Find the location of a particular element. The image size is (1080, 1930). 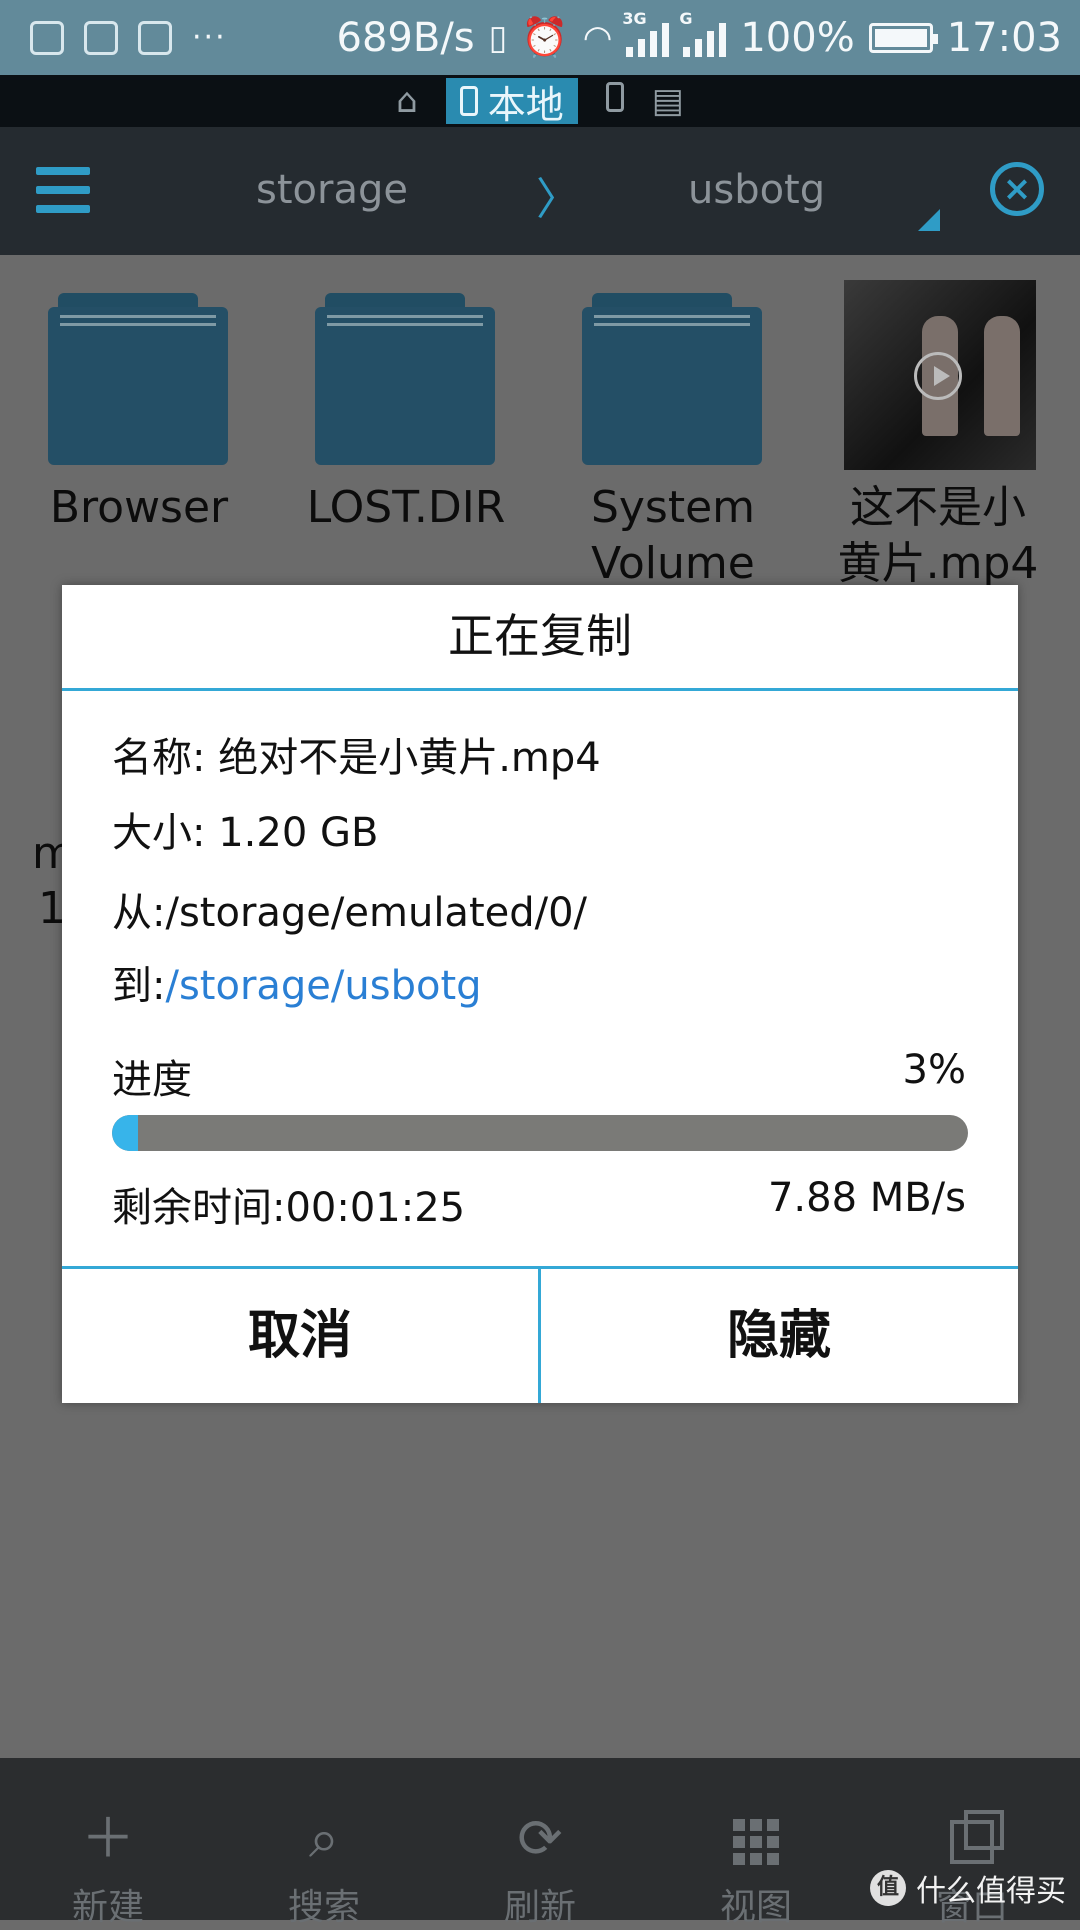

tab-network-icon: ▤ is located at coordinates (668, 101).